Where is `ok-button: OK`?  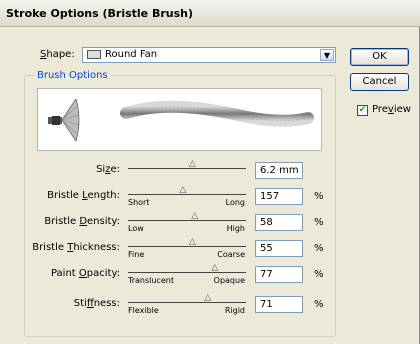
ok-button: OK is located at coordinates (379, 57).